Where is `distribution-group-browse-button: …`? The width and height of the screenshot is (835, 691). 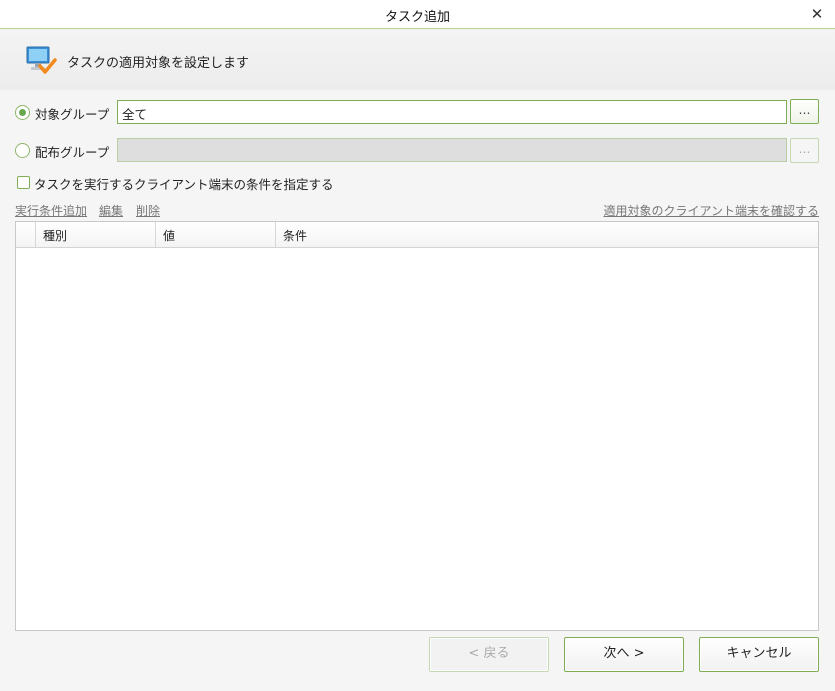
distribution-group-browse-button: … is located at coordinates (804, 150).